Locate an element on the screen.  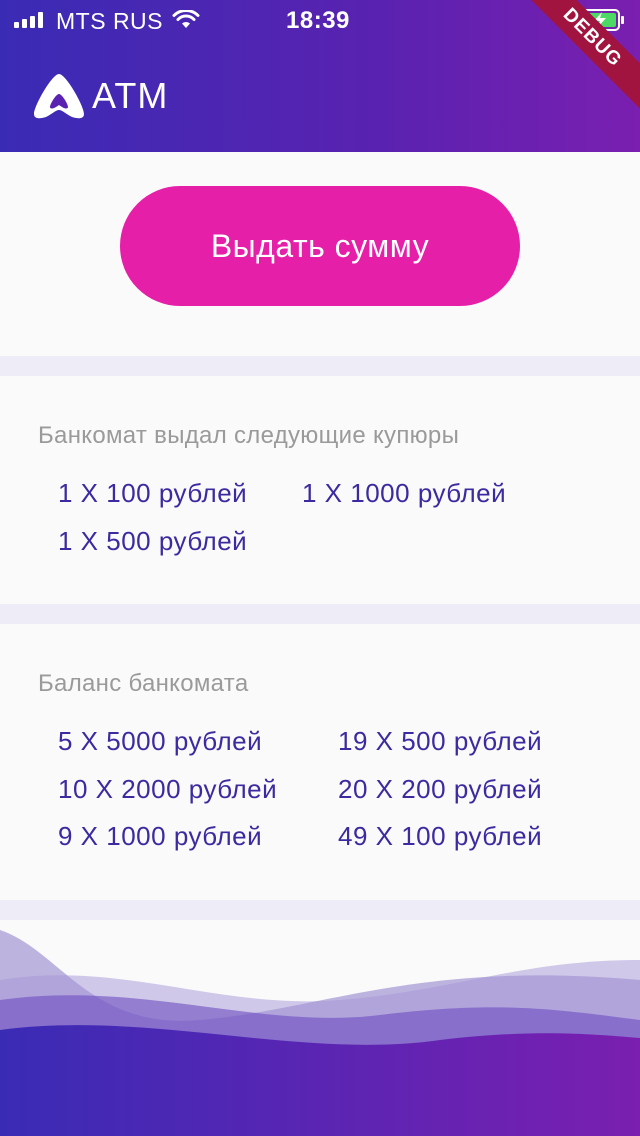
issued-note-item: 1 X 1000 рублей is located at coordinates (404, 493).